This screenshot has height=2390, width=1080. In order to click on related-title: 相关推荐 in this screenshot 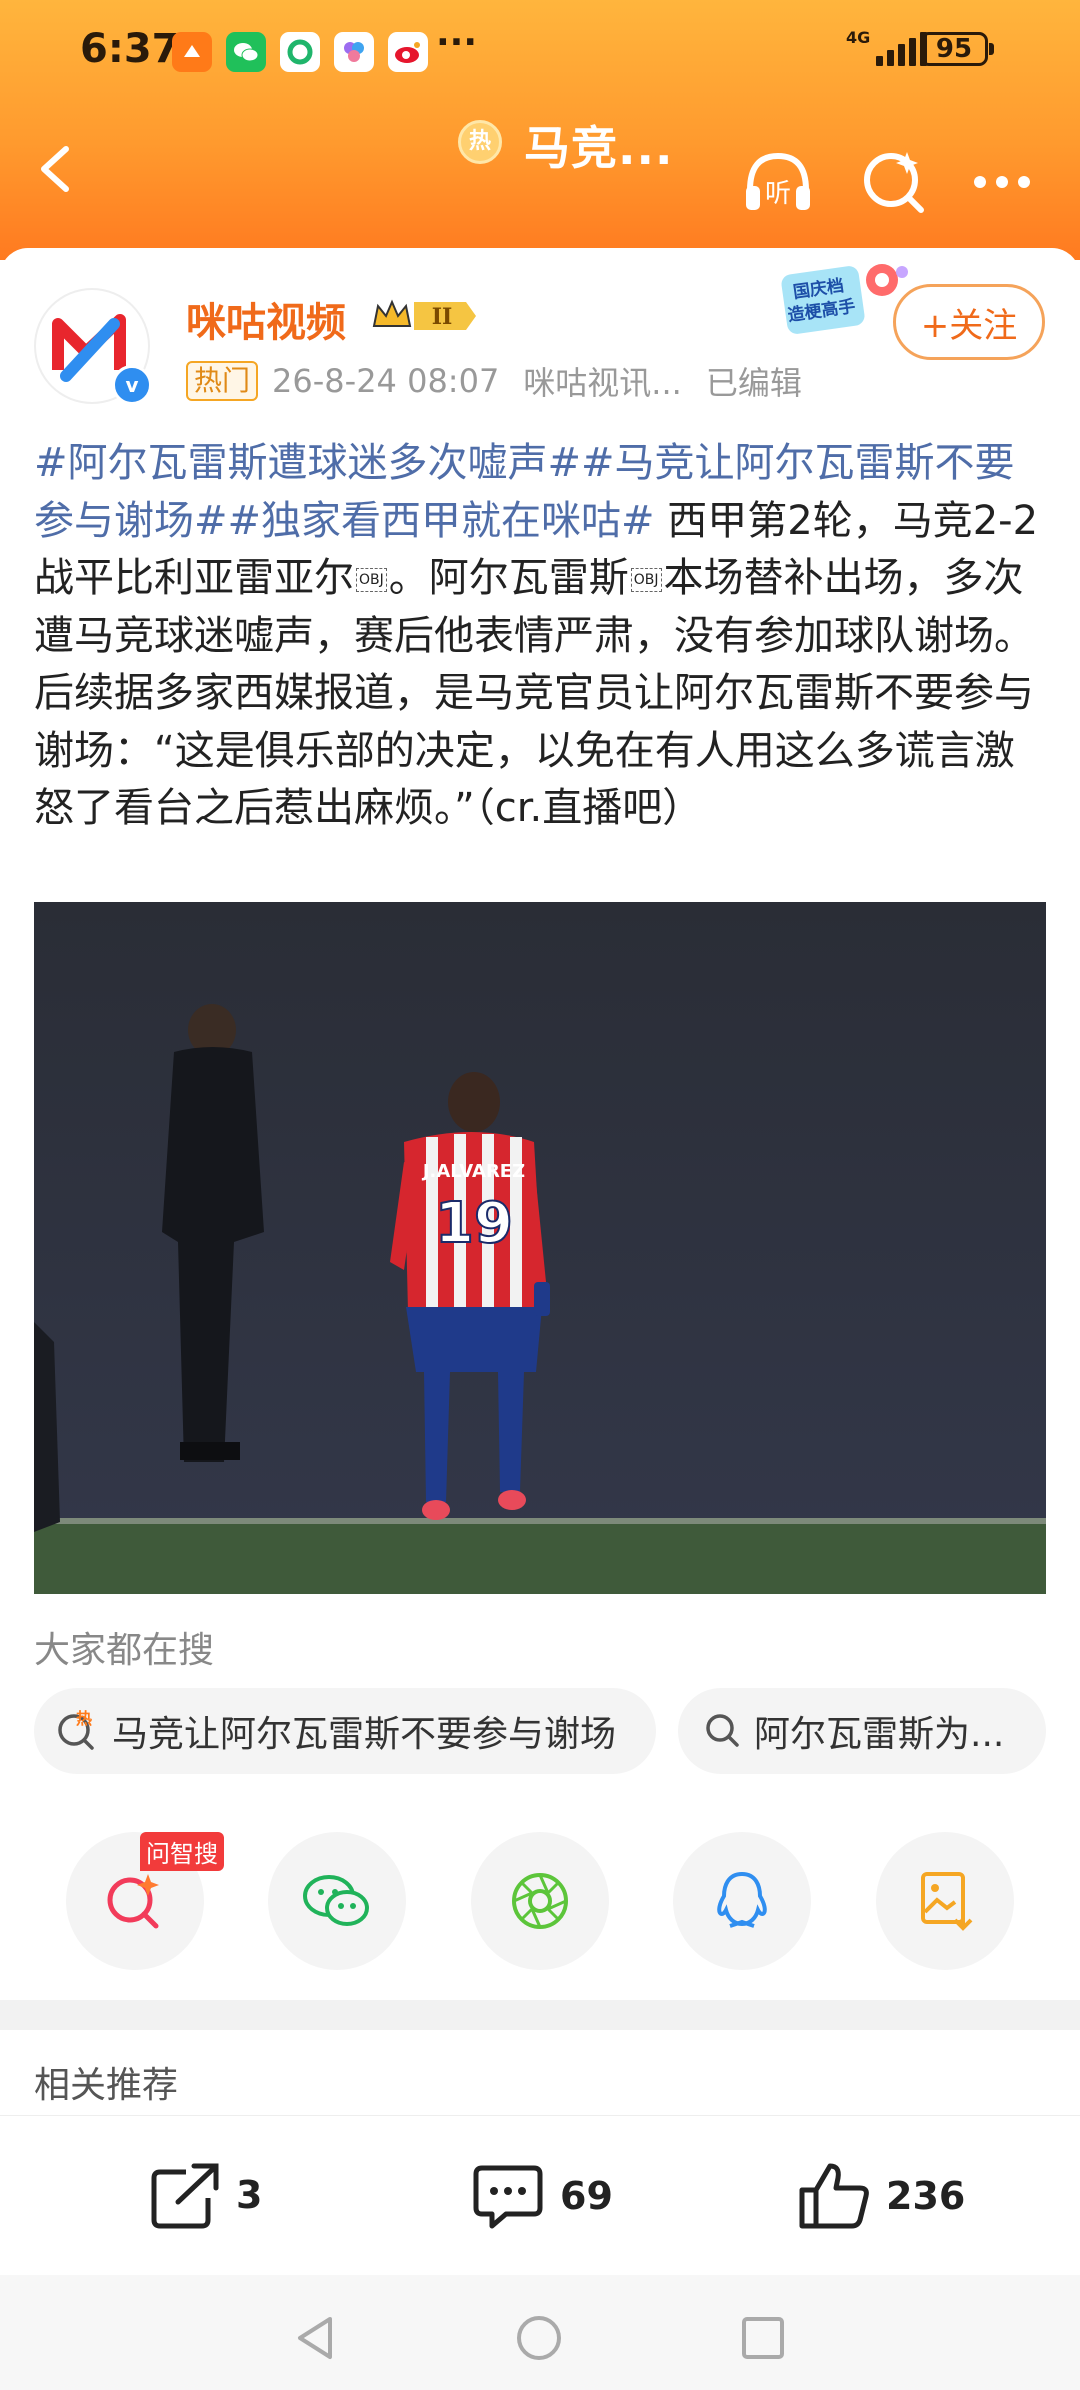, I will do `click(106, 2085)`.